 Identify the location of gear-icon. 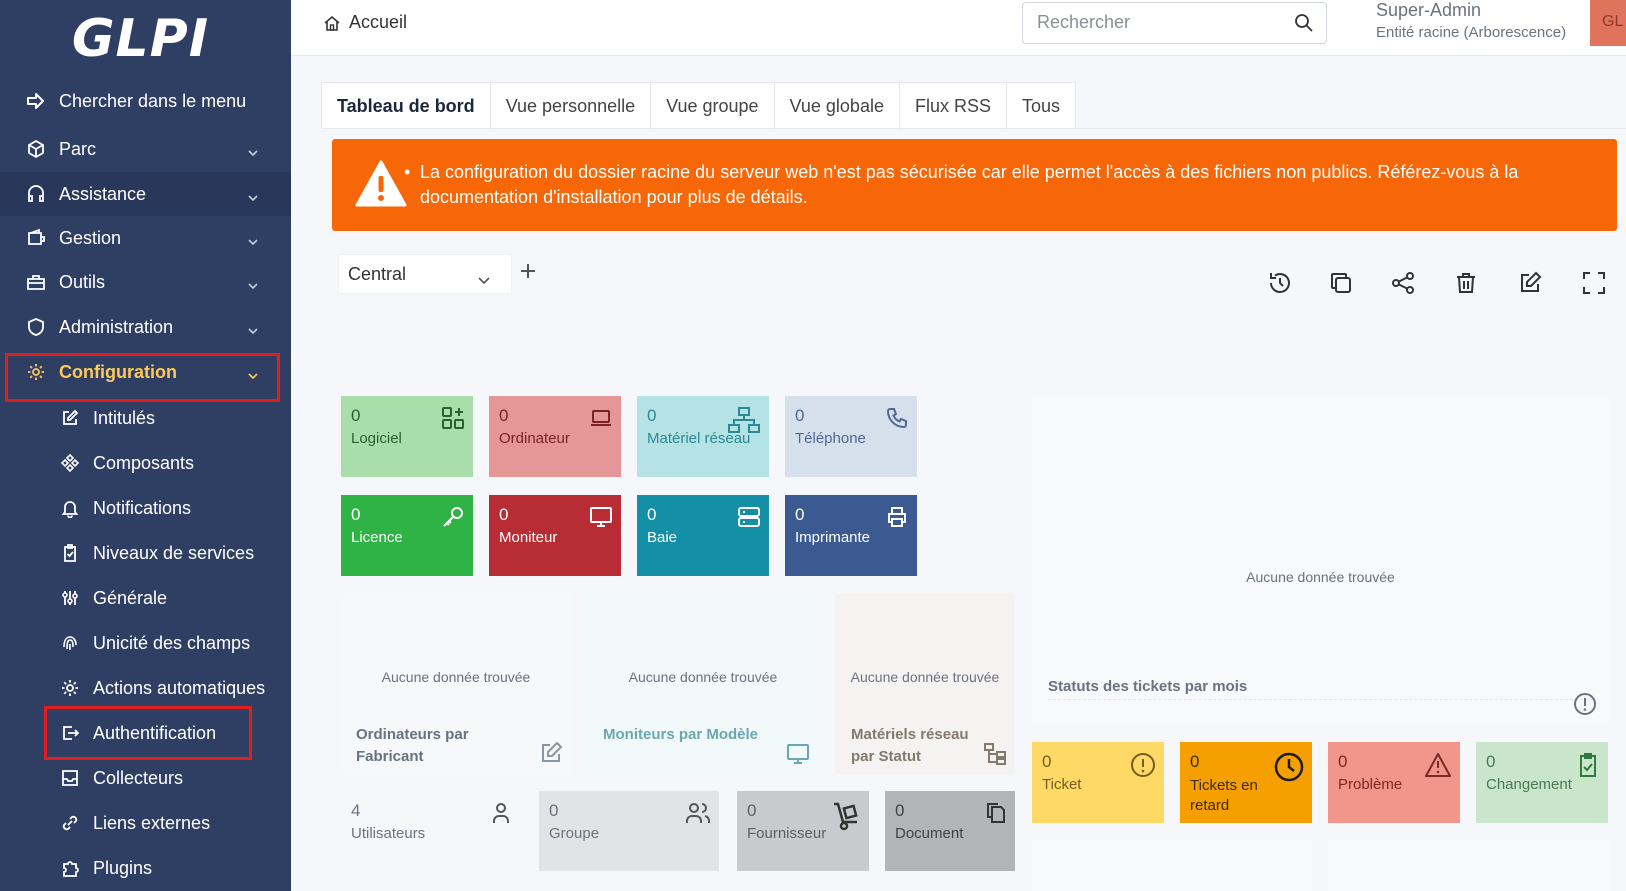
(70, 688).